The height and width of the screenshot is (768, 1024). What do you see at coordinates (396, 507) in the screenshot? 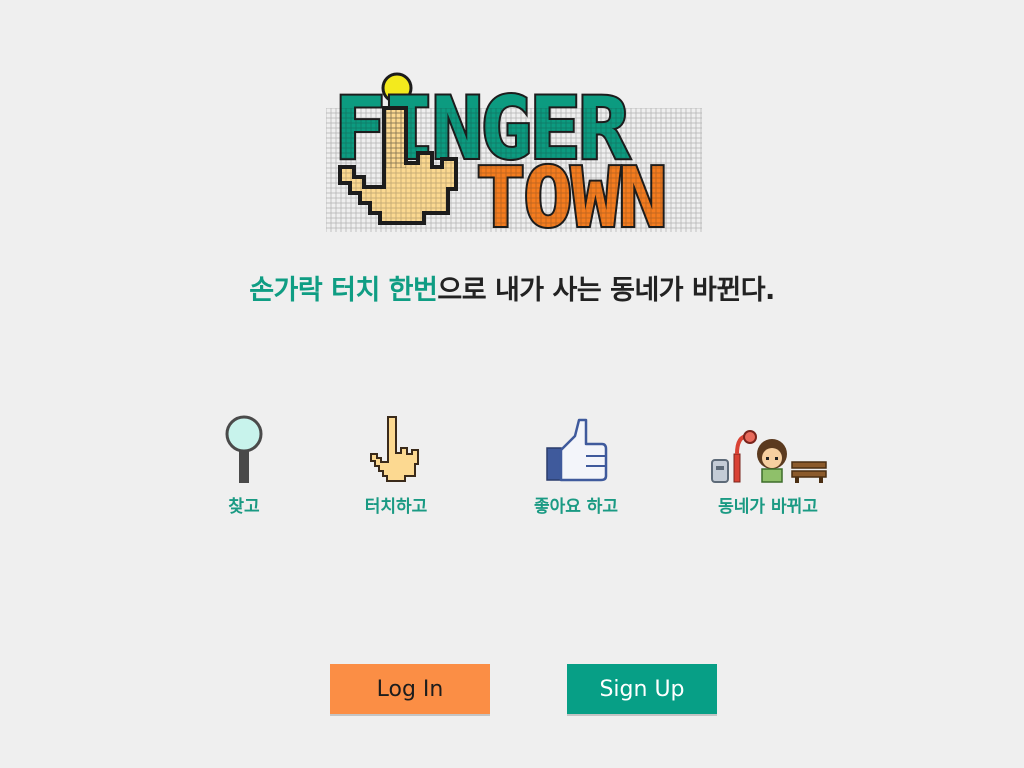
I see `feature-touch-label: 터치하고` at bounding box center [396, 507].